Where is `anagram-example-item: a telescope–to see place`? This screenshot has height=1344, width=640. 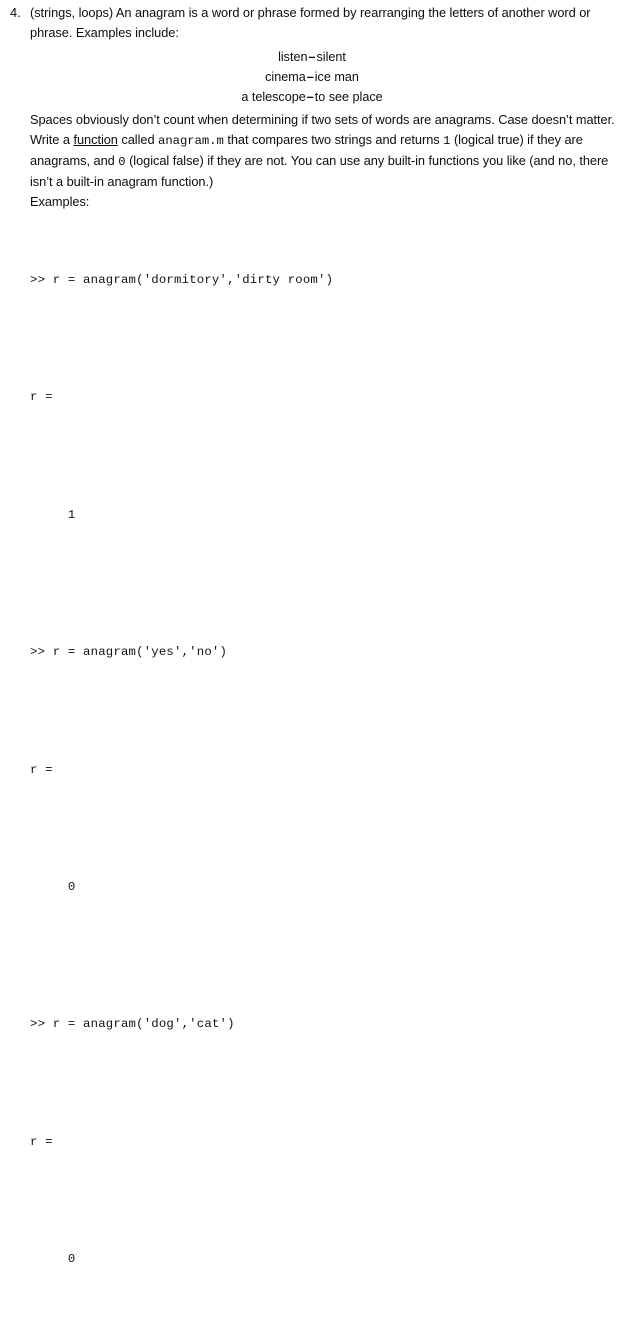 anagram-example-item: a telescope–to see place is located at coordinates (331, 97).